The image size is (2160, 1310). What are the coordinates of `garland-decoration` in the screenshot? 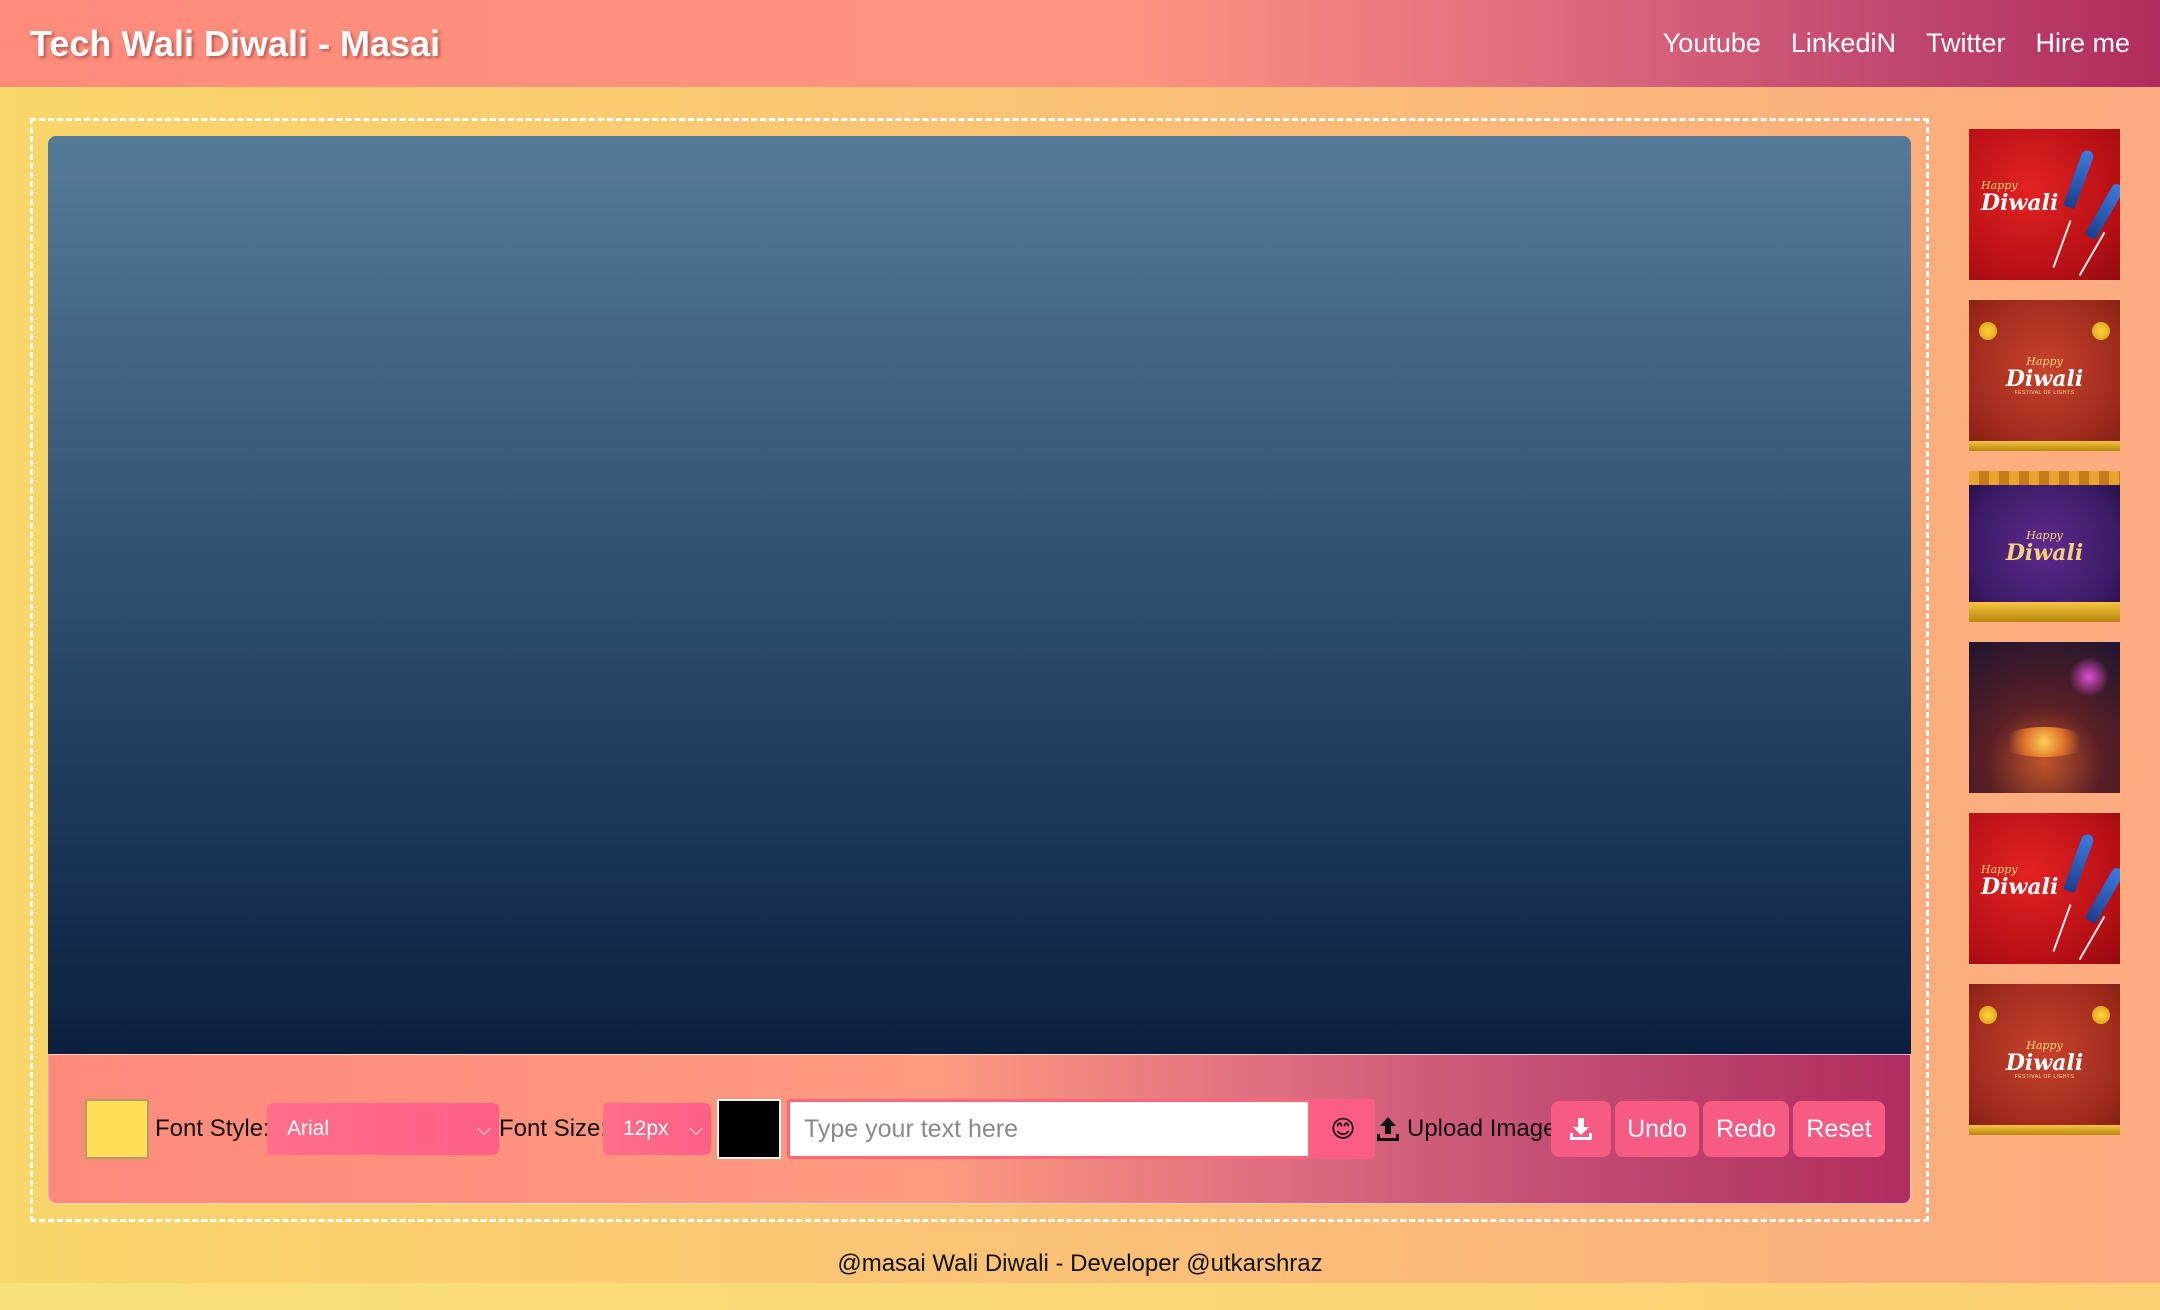 It's located at (2044, 478).